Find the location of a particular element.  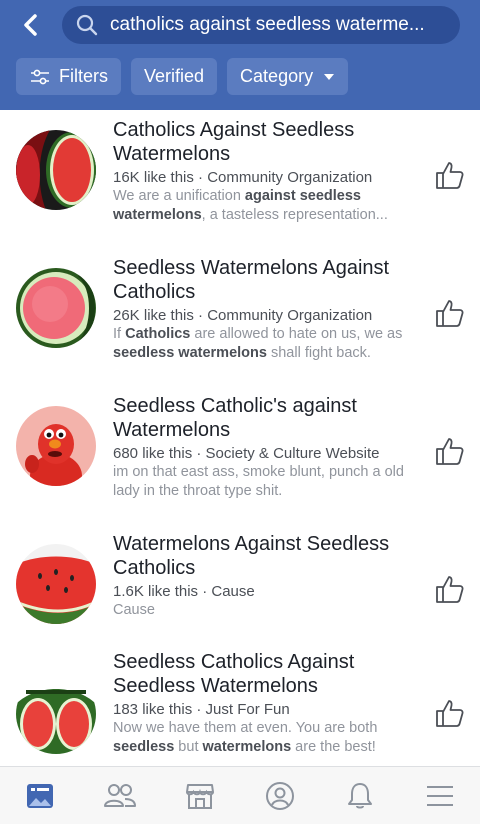

snippet-text: We are a unification is located at coordinates (179, 196).